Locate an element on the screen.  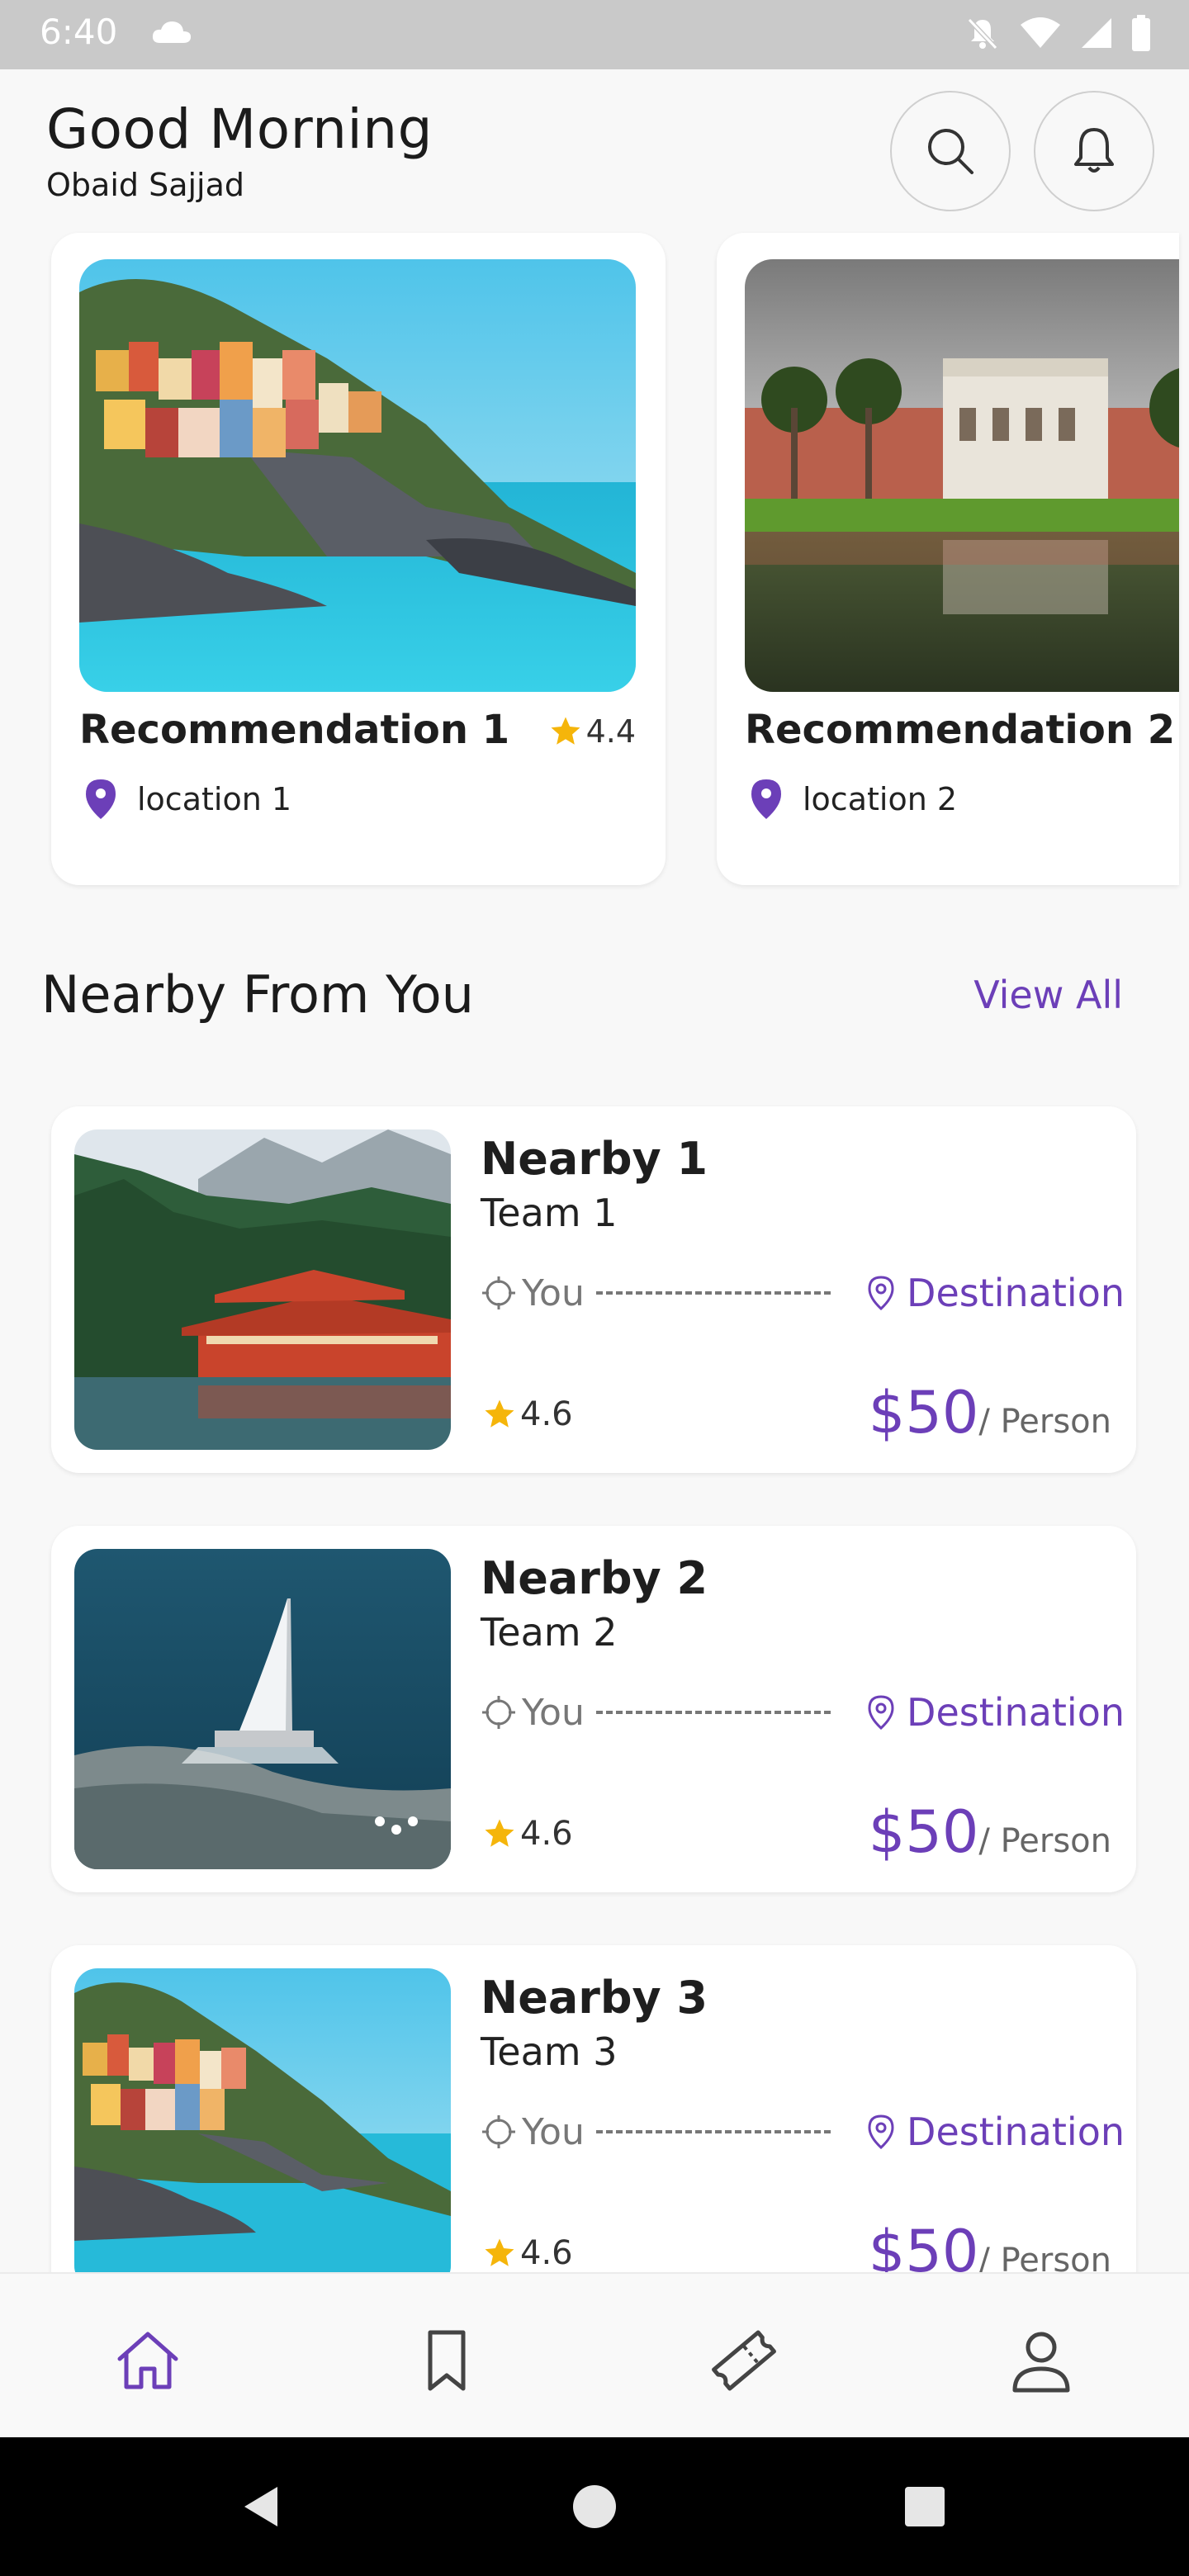
home-circle-icon is located at coordinates (594, 2506).